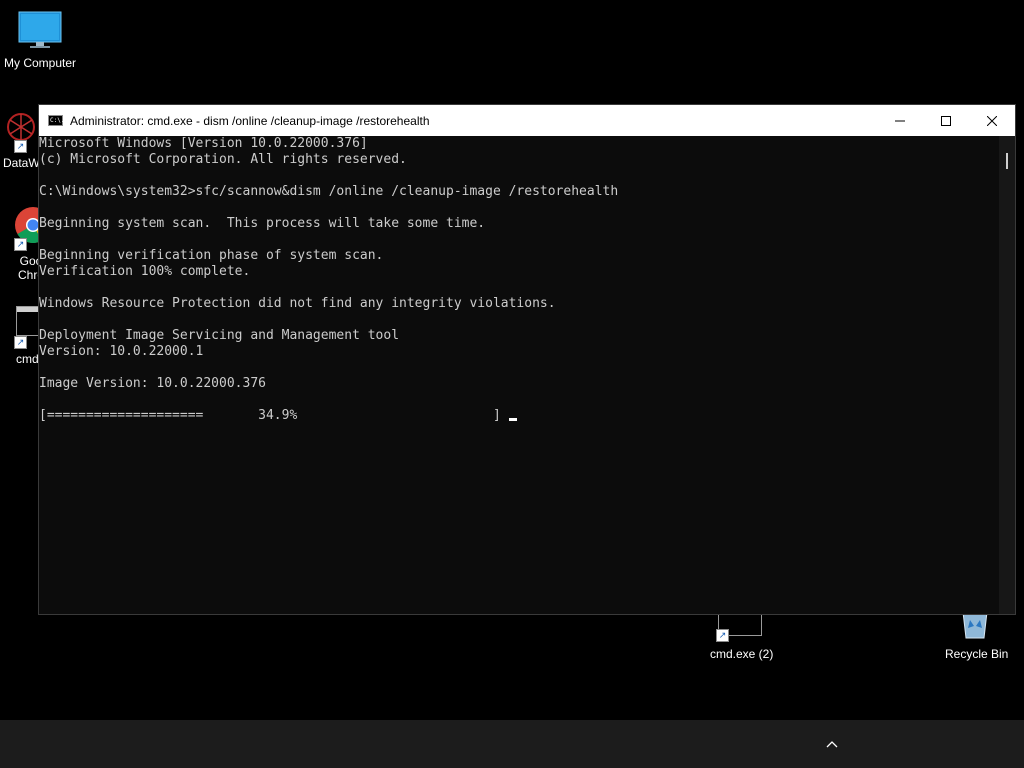 The width and height of the screenshot is (1024, 768). Describe the element at coordinates (270, 415) in the screenshot. I see `progress-text: [==================== 34.9% ]` at that location.